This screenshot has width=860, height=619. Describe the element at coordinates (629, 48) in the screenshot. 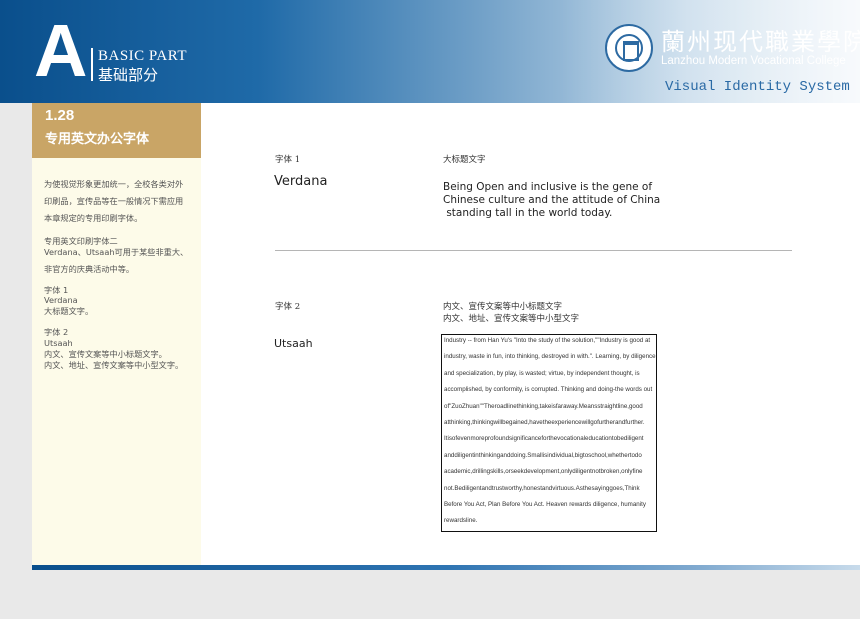

I see `school-seal-icon` at that location.